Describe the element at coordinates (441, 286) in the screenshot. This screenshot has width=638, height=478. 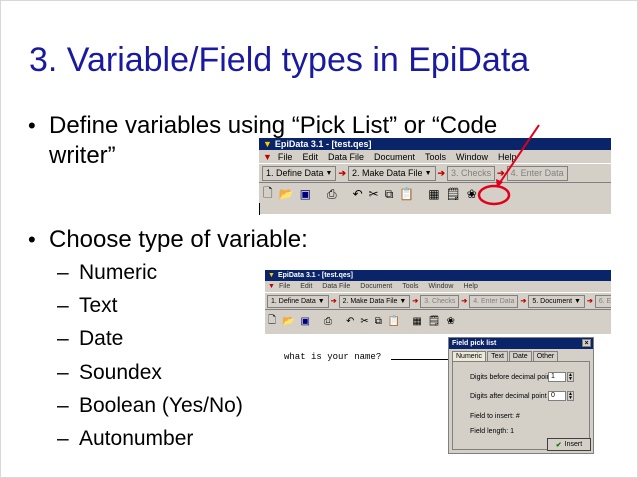
I see `menu-window: Window` at that location.